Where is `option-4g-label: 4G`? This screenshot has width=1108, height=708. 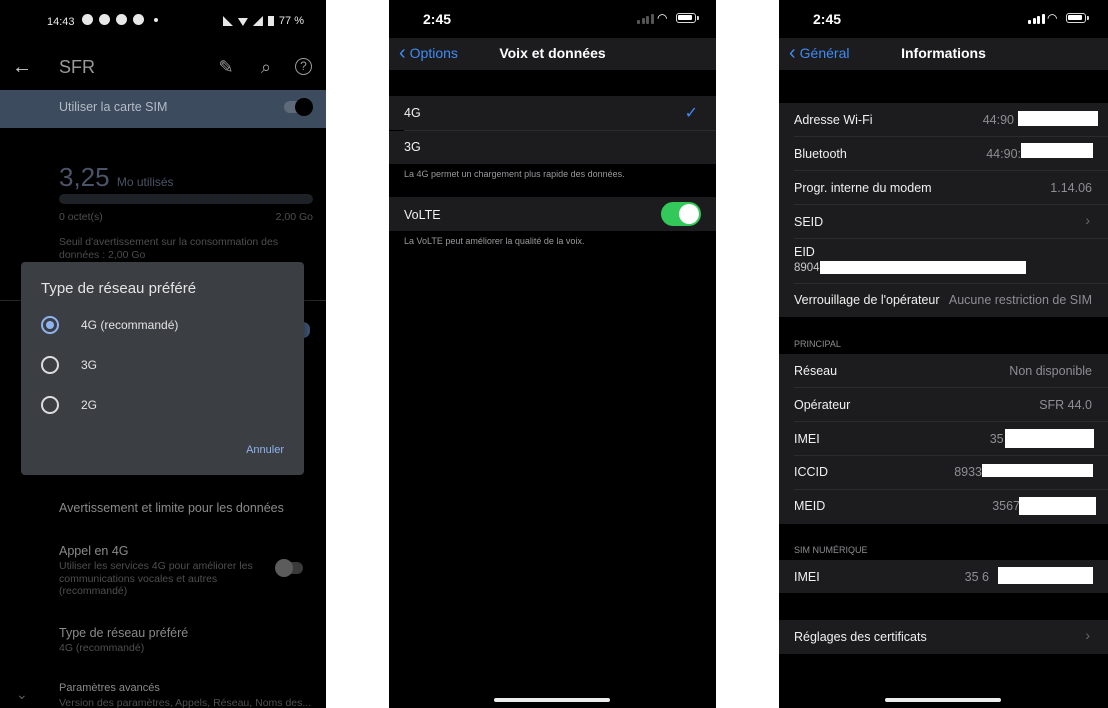 option-4g-label: 4G is located at coordinates (412, 113).